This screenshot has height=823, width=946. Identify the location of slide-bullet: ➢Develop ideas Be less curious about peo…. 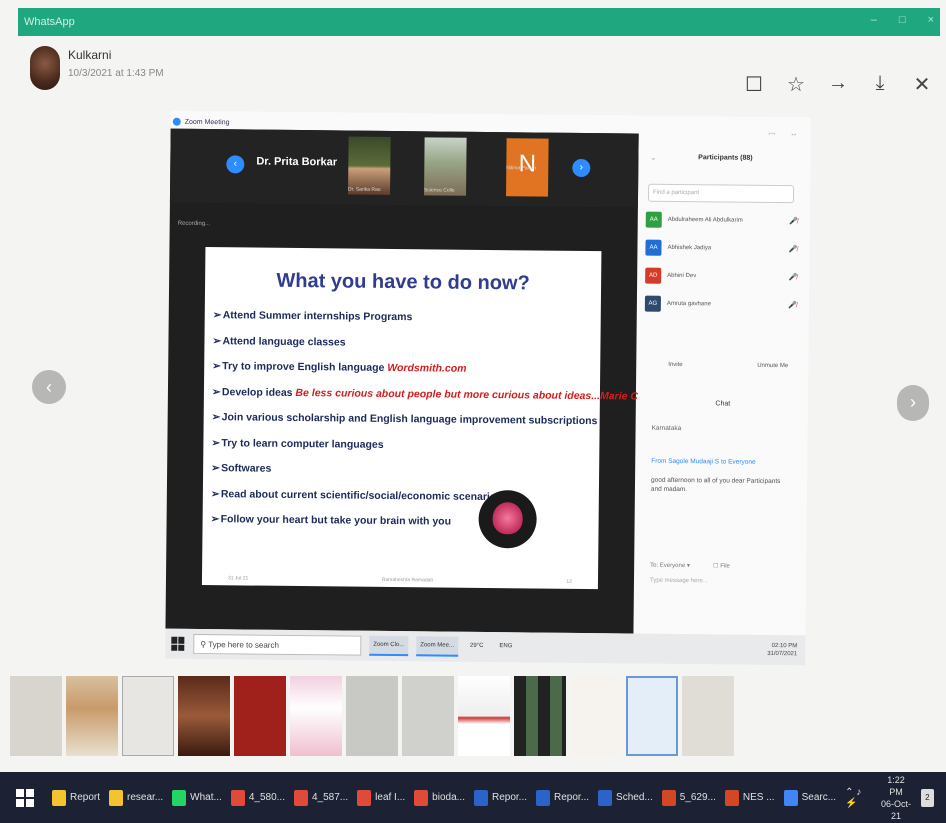
(434, 394).